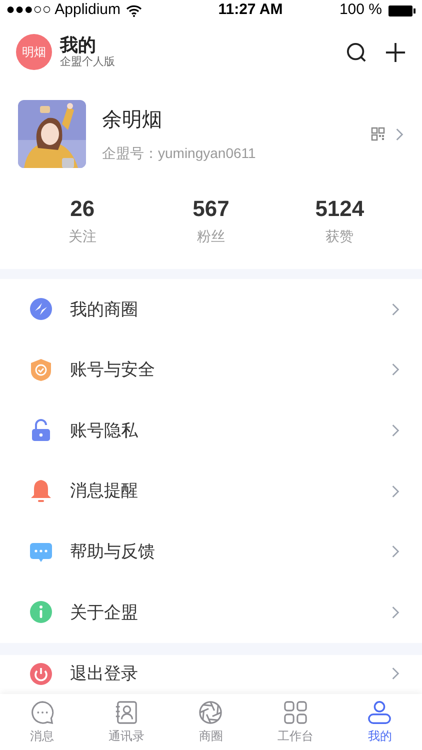 The image size is (422, 750). I want to click on add-icon, so click(395, 52).